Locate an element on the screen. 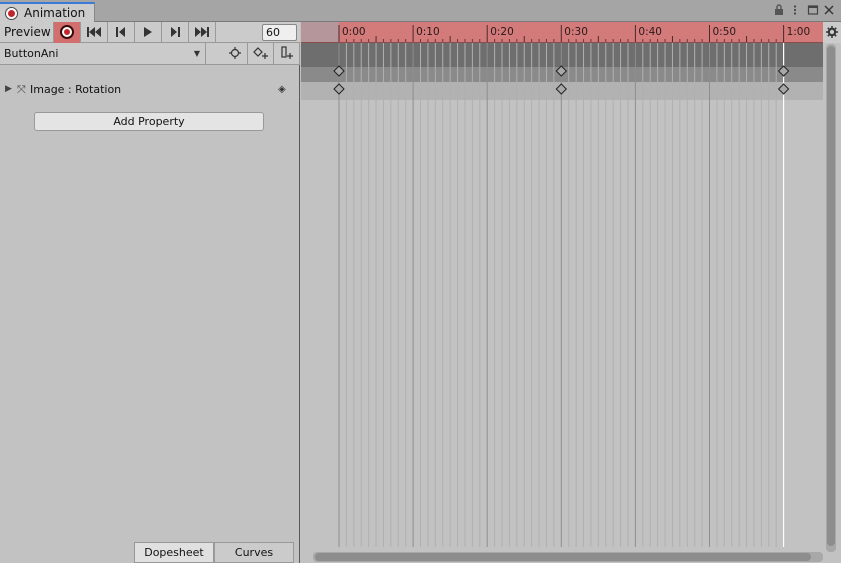 The width and height of the screenshot is (841, 563). expand-arrow-icon: ▶ is located at coordinates (8, 89).